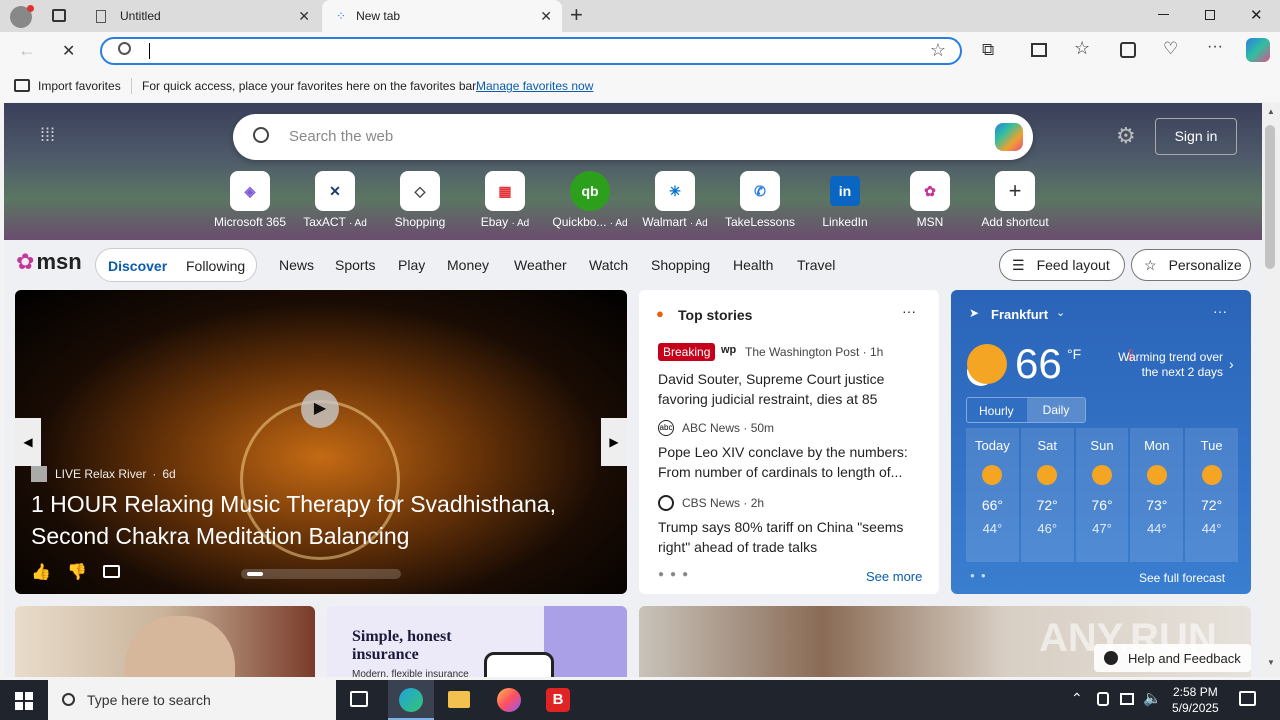  Describe the element at coordinates (41, 572) in the screenshot. I see `like-icon: 👍` at that location.